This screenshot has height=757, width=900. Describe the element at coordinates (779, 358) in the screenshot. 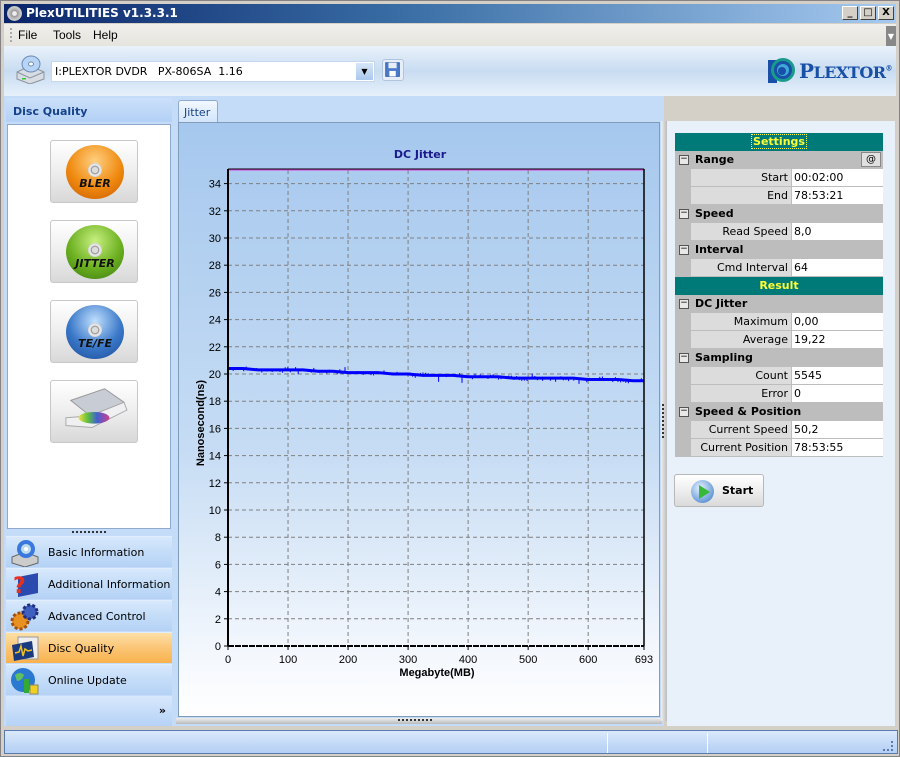

I see `group-sampling: − Sampling` at that location.